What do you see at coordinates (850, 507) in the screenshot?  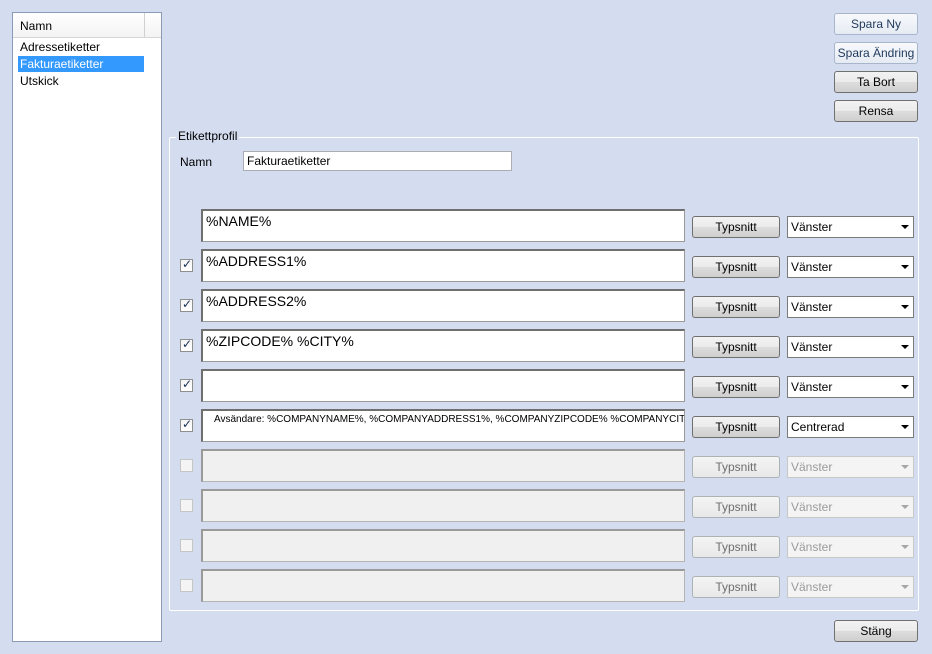 I see `line-8-alignment-select: Vänster` at bounding box center [850, 507].